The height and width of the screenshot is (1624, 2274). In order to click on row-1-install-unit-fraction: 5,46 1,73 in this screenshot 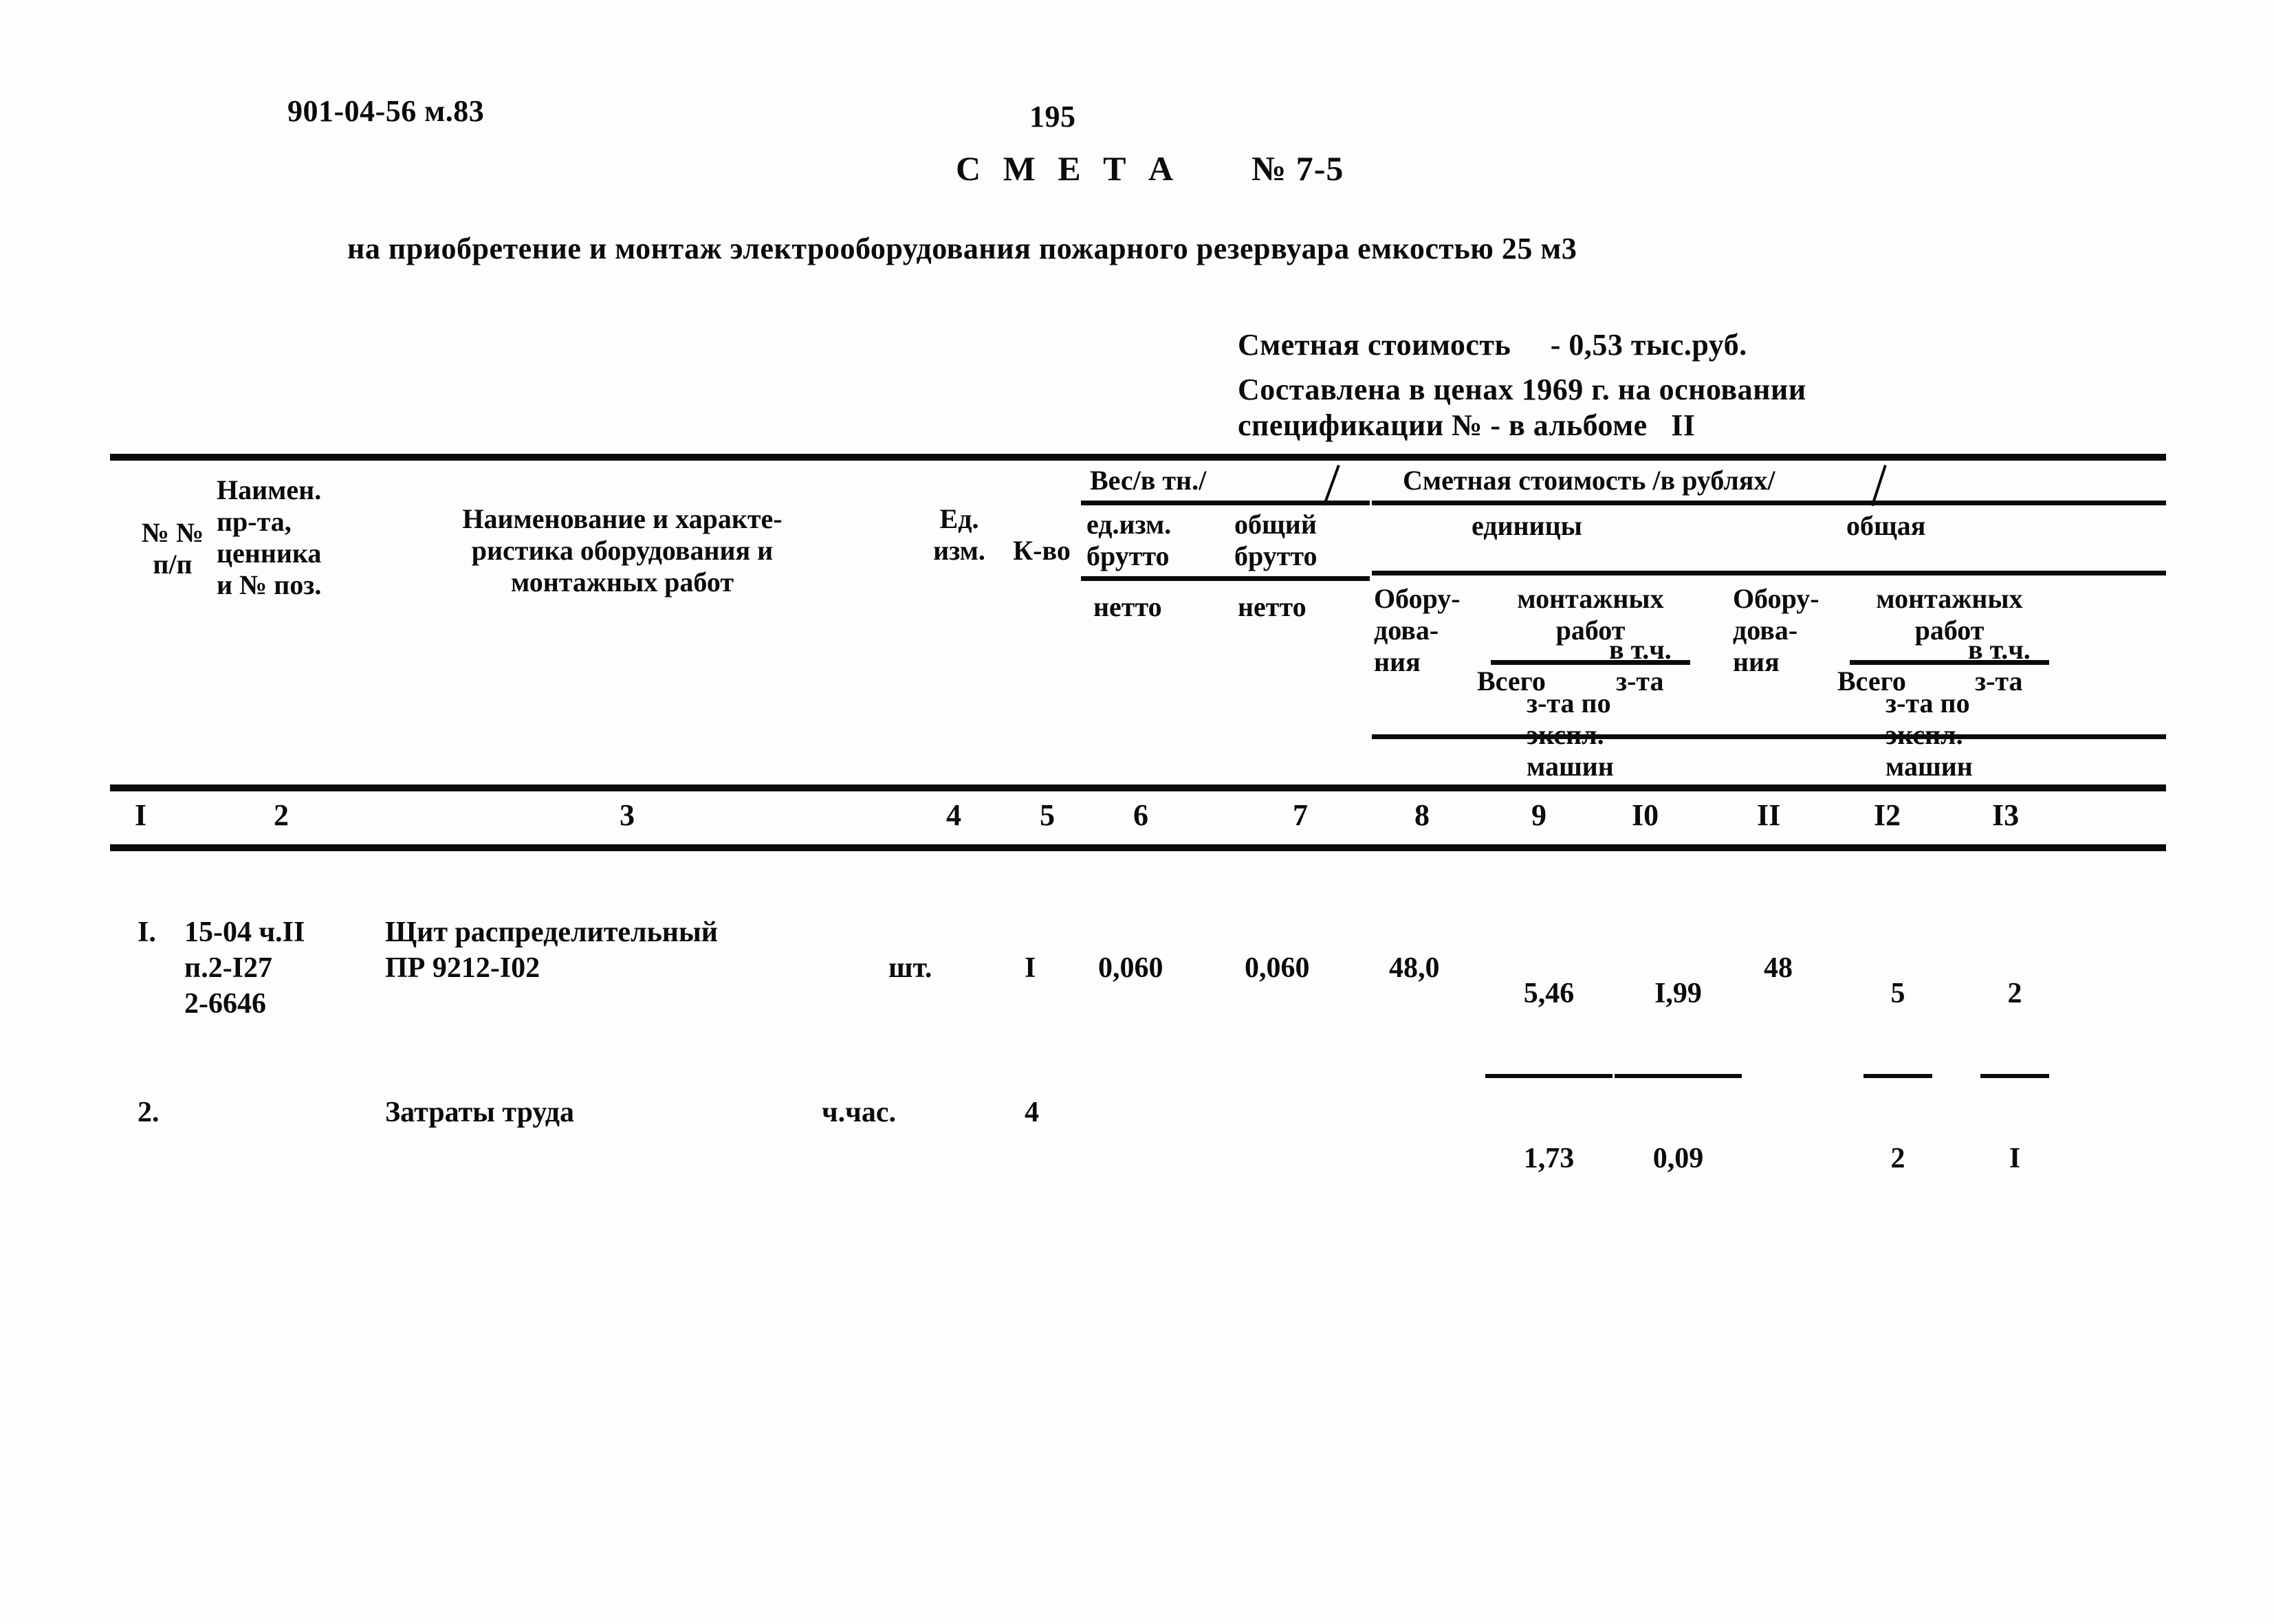, I will do `click(1548, 1076)`.